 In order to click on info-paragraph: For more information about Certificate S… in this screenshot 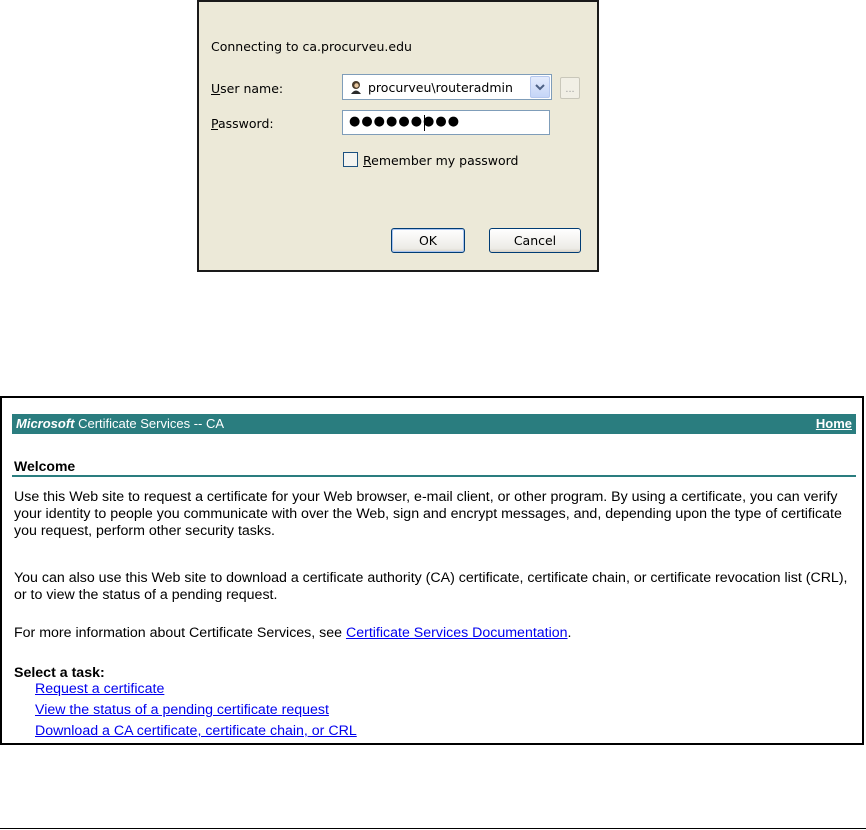, I will do `click(436, 633)`.